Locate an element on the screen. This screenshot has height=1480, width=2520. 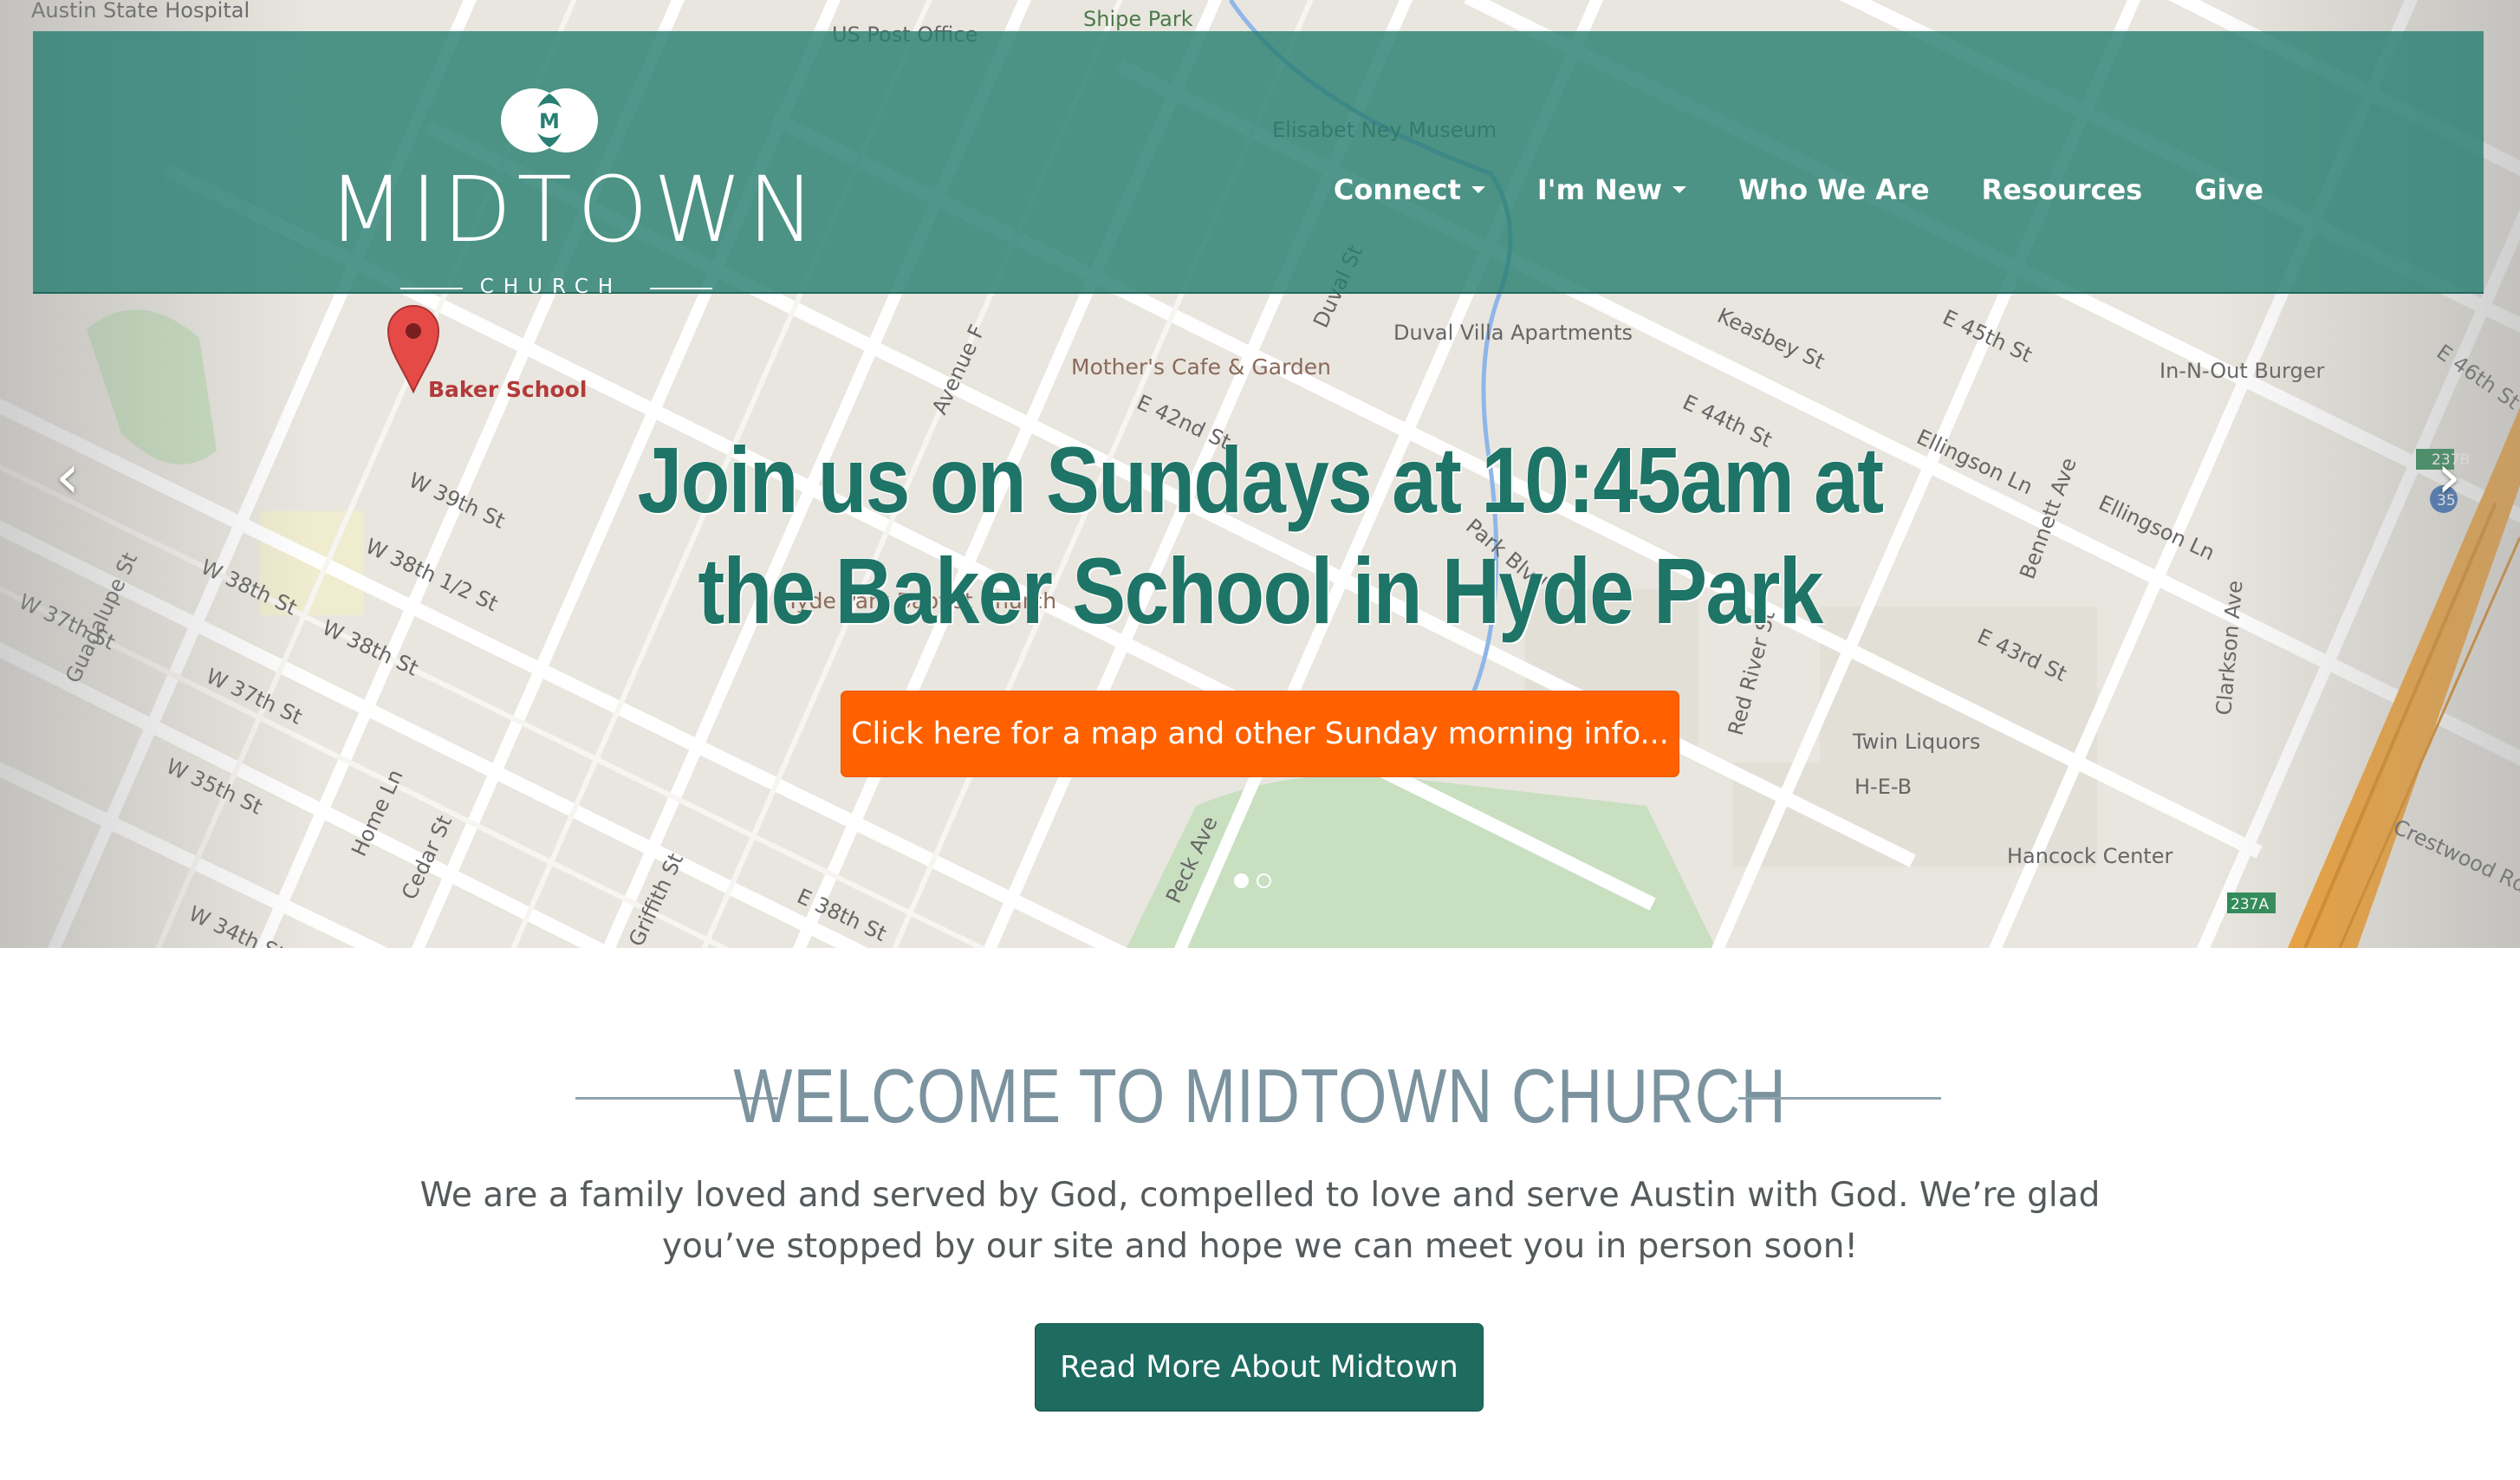
svg-text: Hancock Center is located at coordinates (2090, 856).